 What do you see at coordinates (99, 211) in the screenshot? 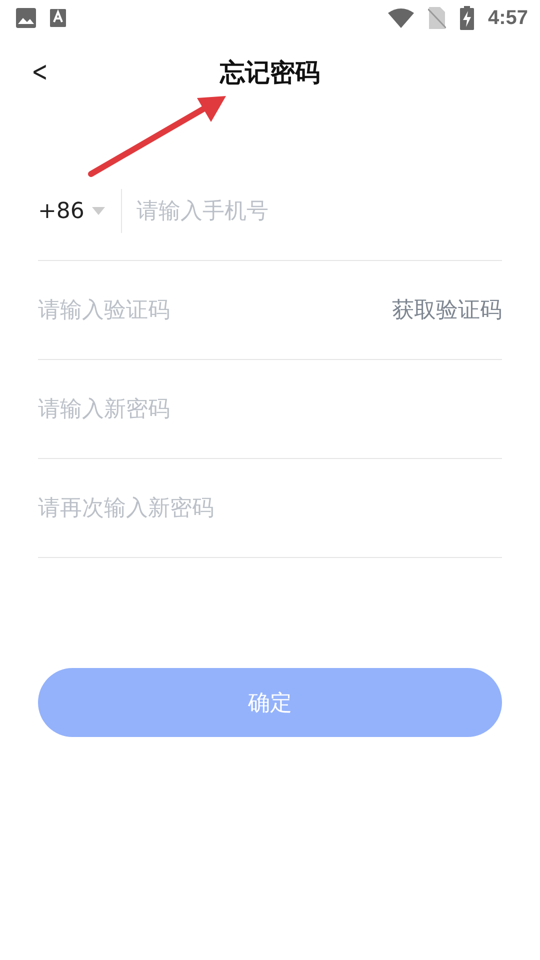
I see `dropdown-icon` at bounding box center [99, 211].